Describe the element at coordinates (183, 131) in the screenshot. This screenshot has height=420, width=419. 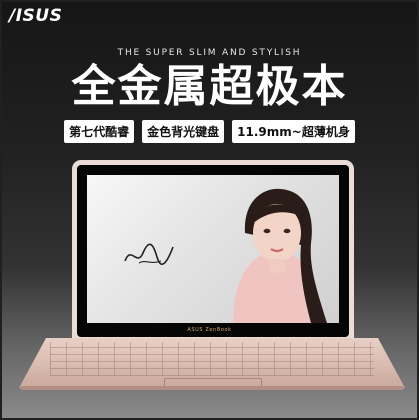
I see `feature-badge-keyboard: 金色背光键盘` at that location.